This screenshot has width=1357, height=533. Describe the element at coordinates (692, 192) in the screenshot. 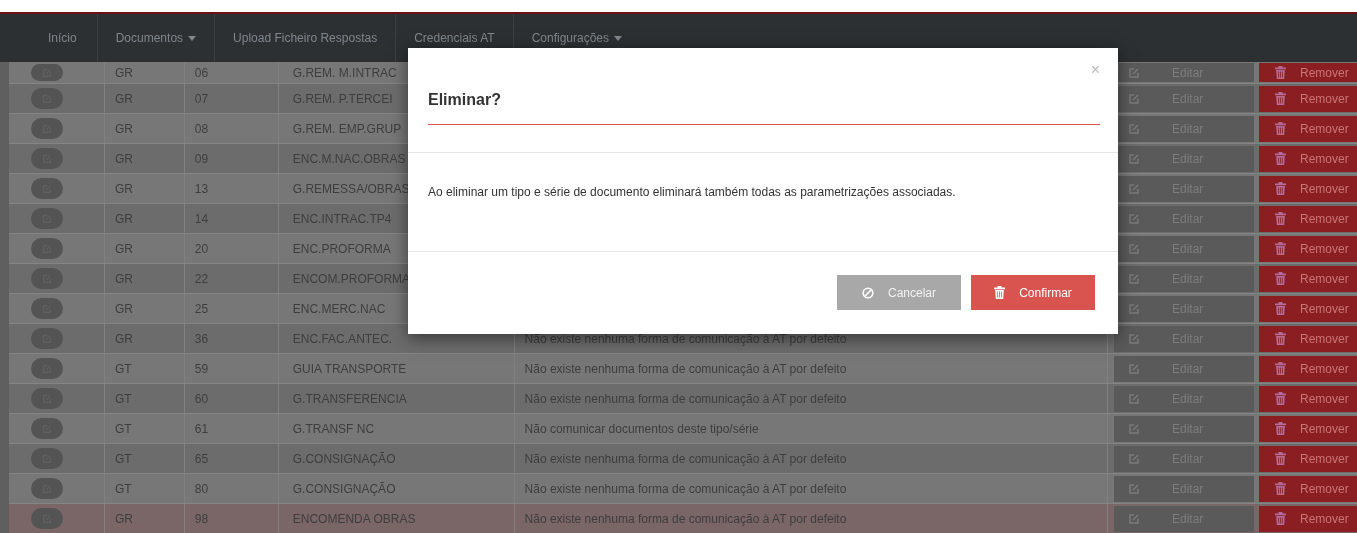

I see `dialog-message: Ao eliminar um tipo e série de documento eliminará também todas as parametrizações associadas.` at that location.